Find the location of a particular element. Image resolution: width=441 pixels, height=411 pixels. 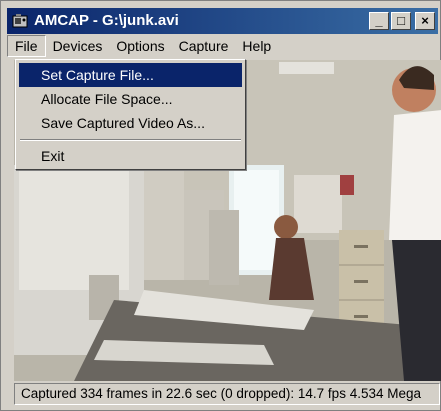

title-bar: AMCAP - G:\junk.avi _ □ × is located at coordinates (222, 21).